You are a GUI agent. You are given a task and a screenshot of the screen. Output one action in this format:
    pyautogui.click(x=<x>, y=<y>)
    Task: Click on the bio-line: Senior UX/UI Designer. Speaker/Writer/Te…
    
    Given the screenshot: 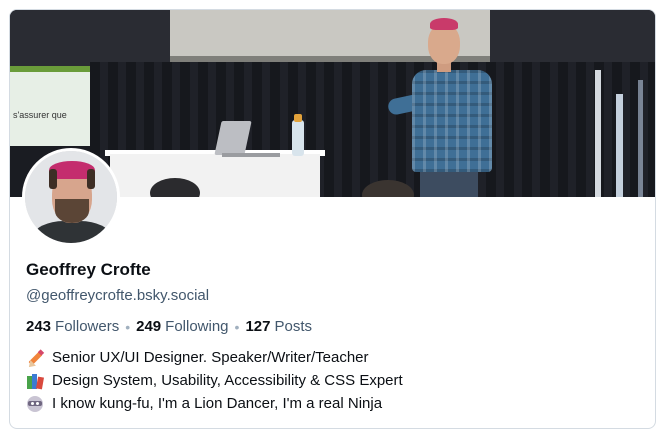 What is the action you would take?
    pyautogui.click(x=214, y=358)
    